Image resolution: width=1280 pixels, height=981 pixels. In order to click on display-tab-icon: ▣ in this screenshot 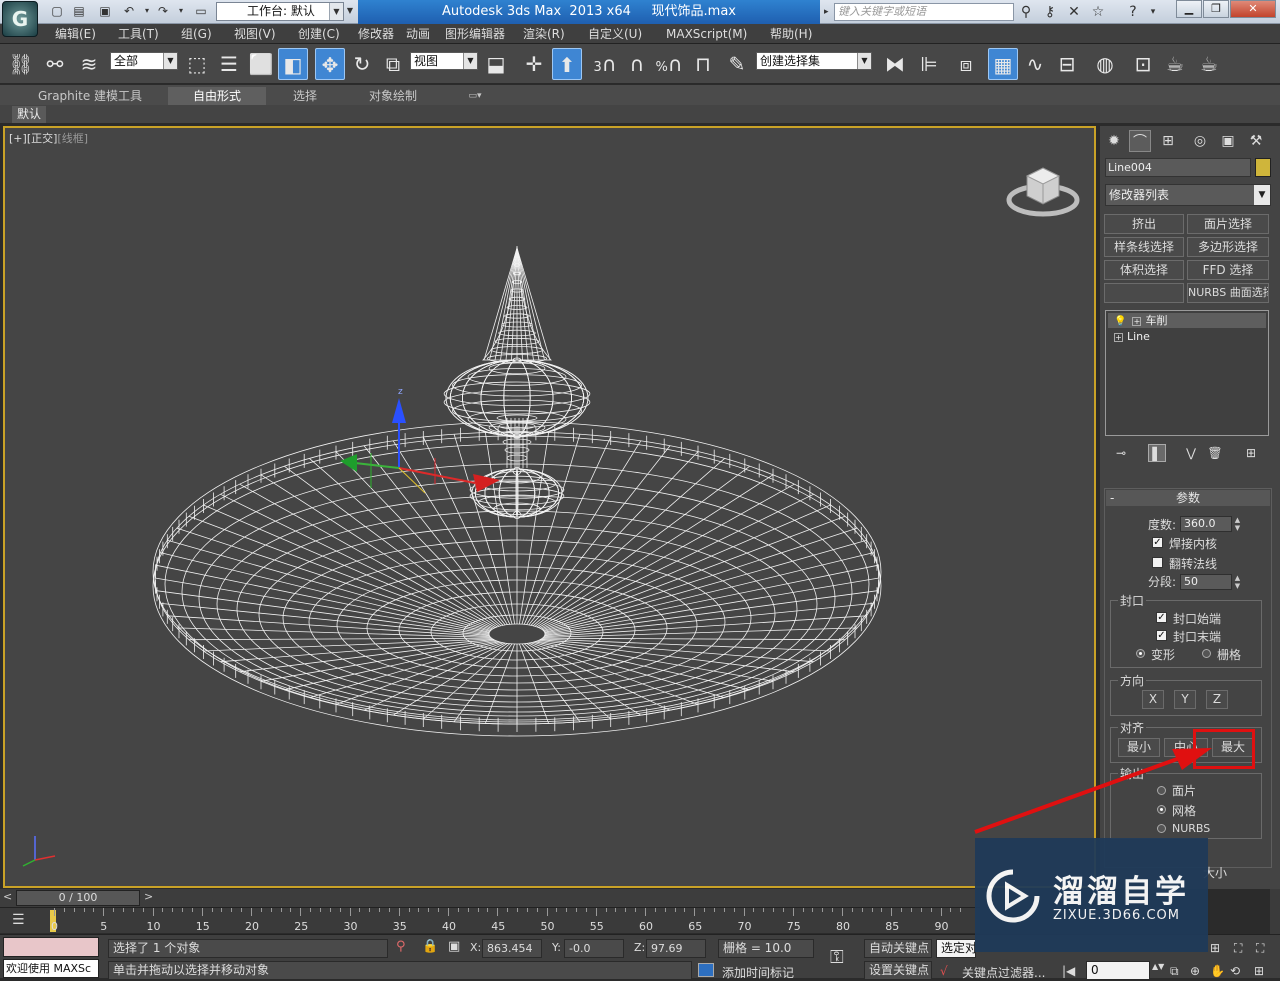, I will do `click(1228, 141)`.